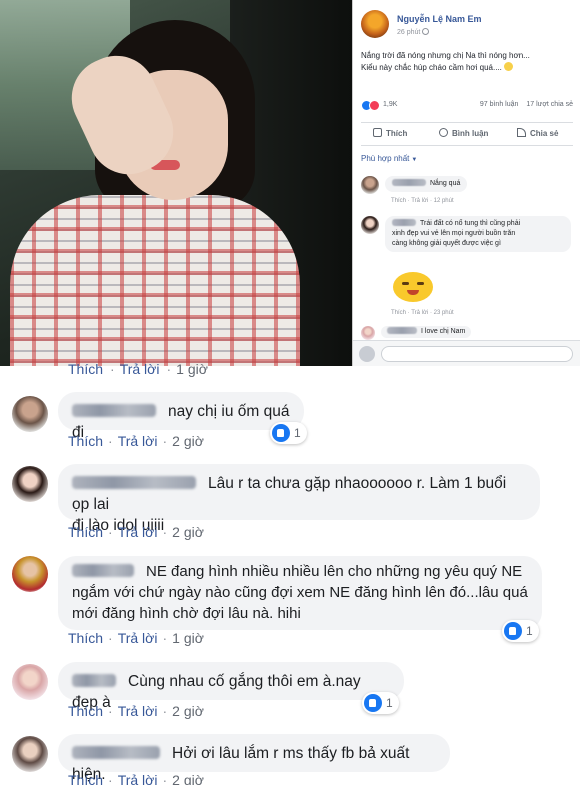 The width and height of the screenshot is (580, 785). Describe the element at coordinates (397, 133) in the screenshot. I see `like-button-label: Thích` at that location.